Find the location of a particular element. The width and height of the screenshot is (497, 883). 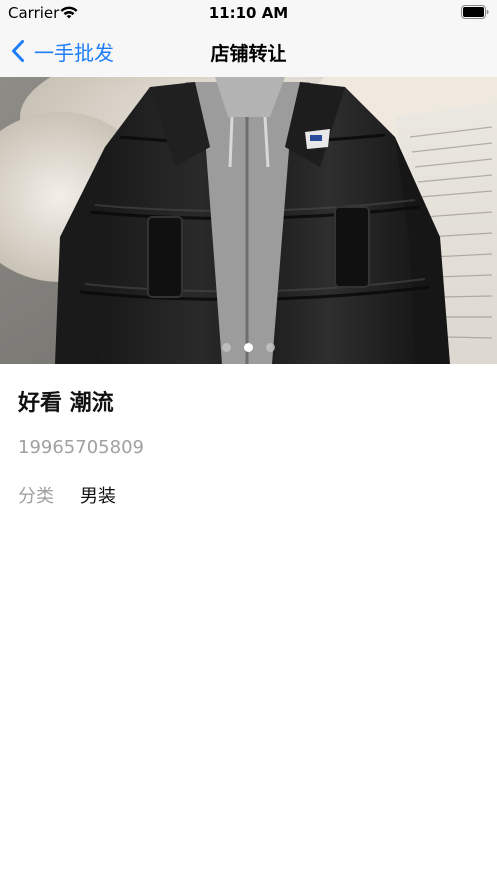

page-title: 店铺转让 is located at coordinates (248, 54).